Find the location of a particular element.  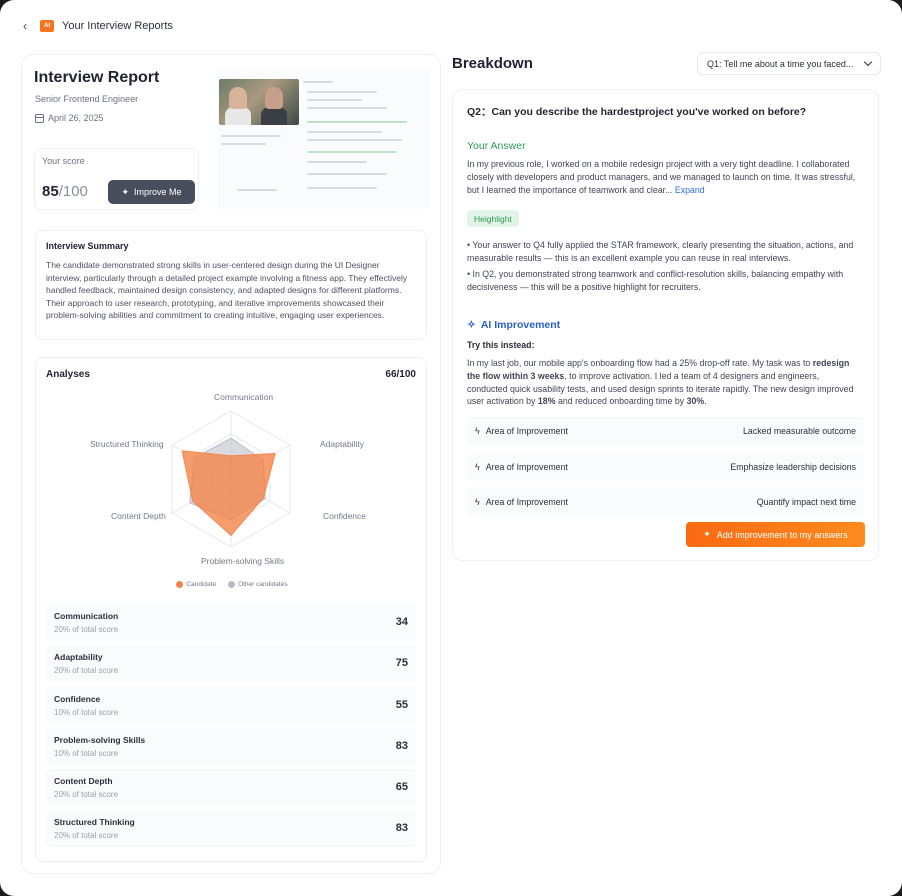

expand-link: Expand is located at coordinates (690, 190).